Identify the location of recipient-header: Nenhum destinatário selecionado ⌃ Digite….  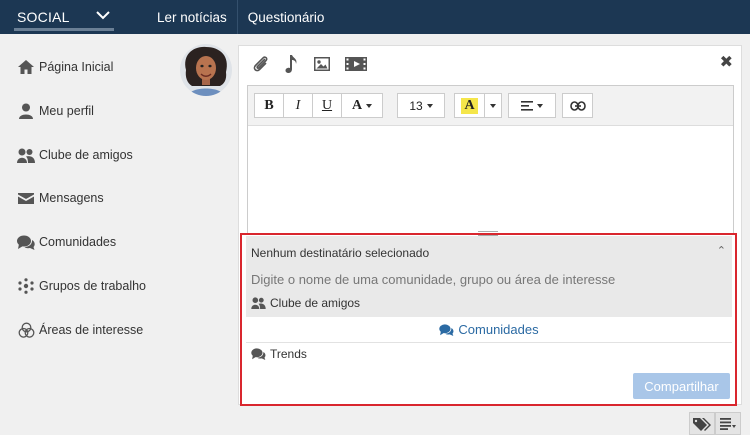
(489, 276).